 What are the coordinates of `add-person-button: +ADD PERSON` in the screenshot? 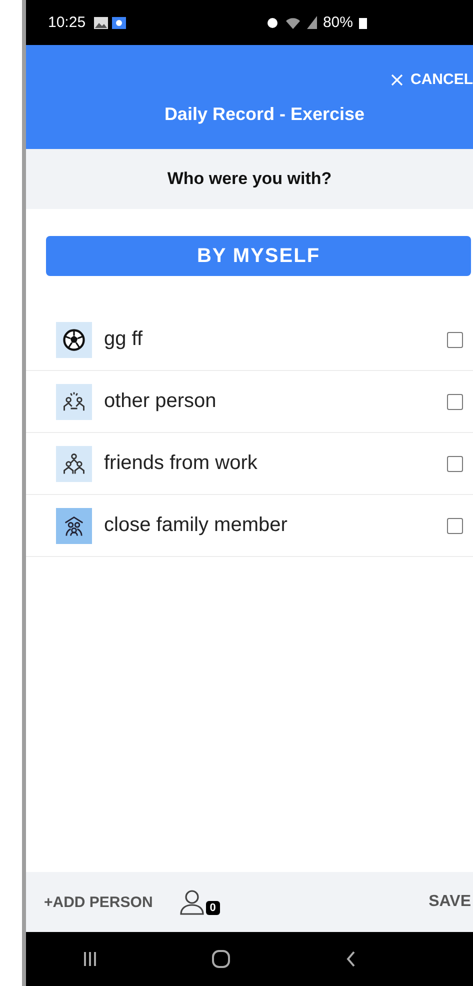 It's located at (98, 902).